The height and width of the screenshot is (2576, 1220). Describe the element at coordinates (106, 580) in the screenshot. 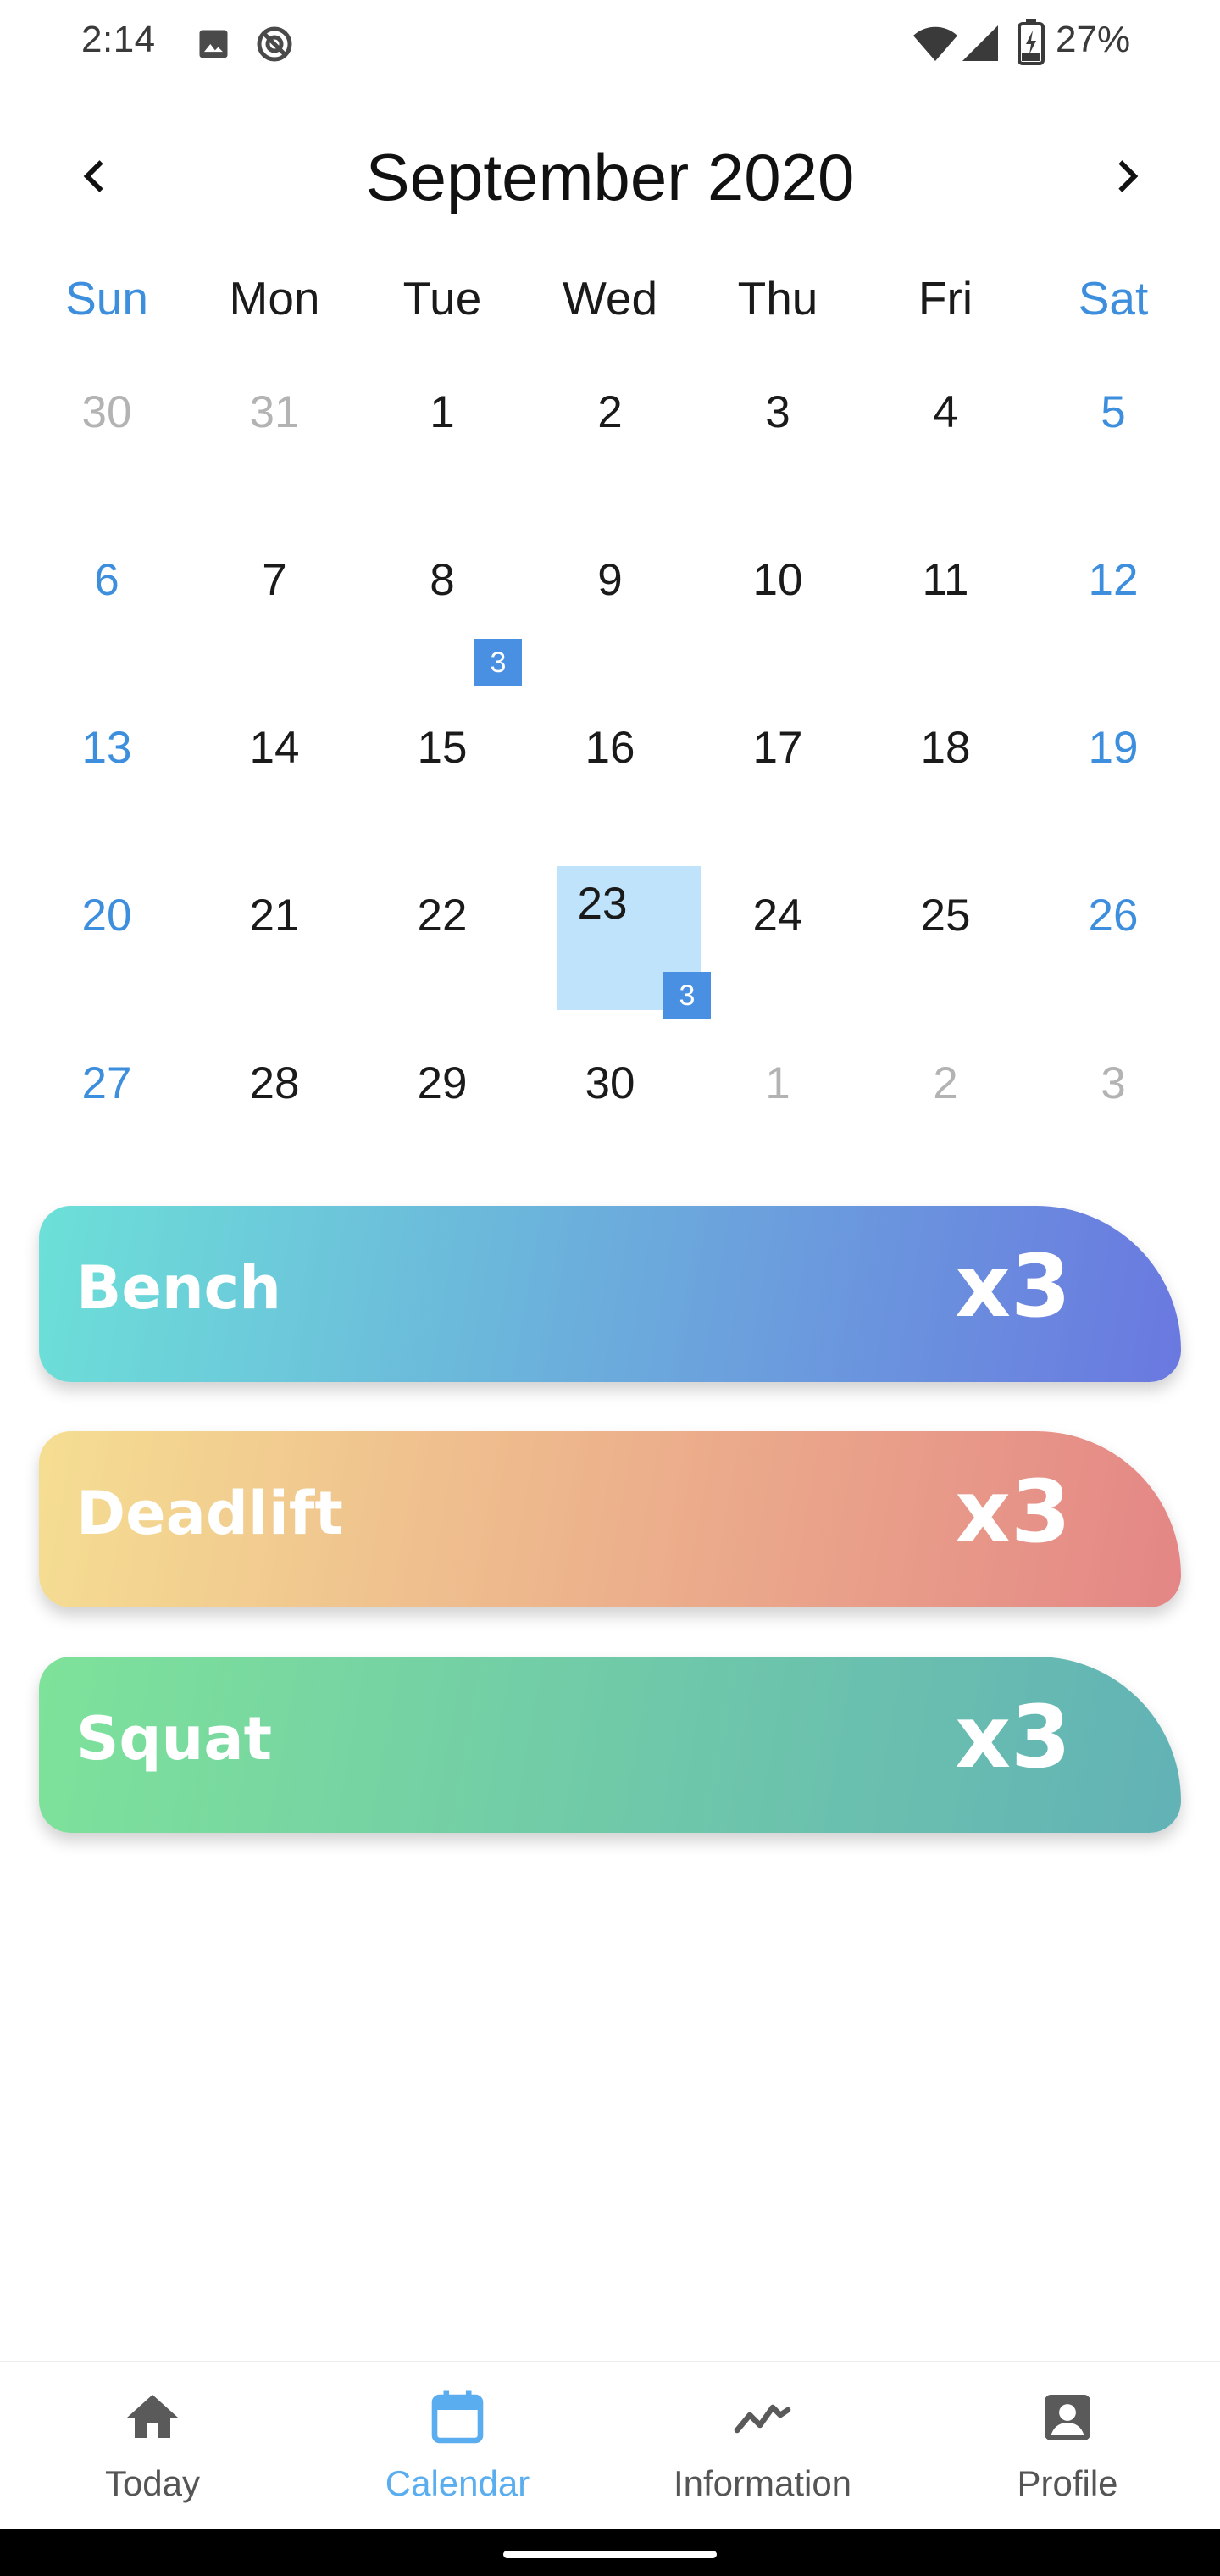

I see `day-number: 6` at that location.